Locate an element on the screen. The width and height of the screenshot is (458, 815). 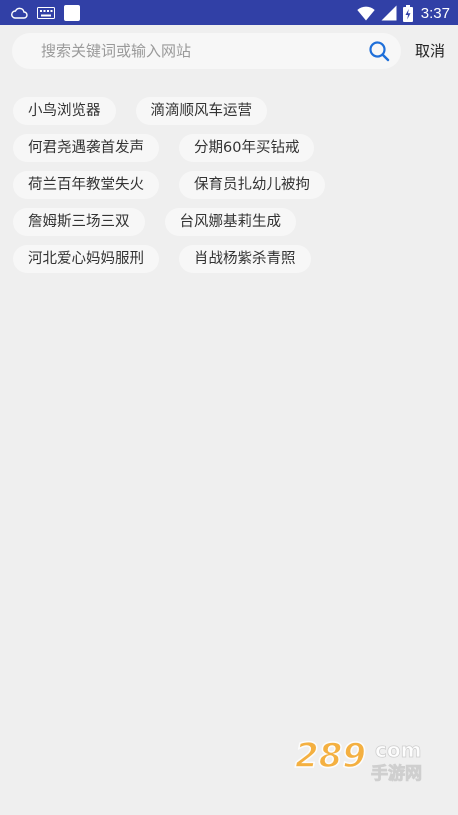
notification-square-icon is located at coordinates (72, 13).